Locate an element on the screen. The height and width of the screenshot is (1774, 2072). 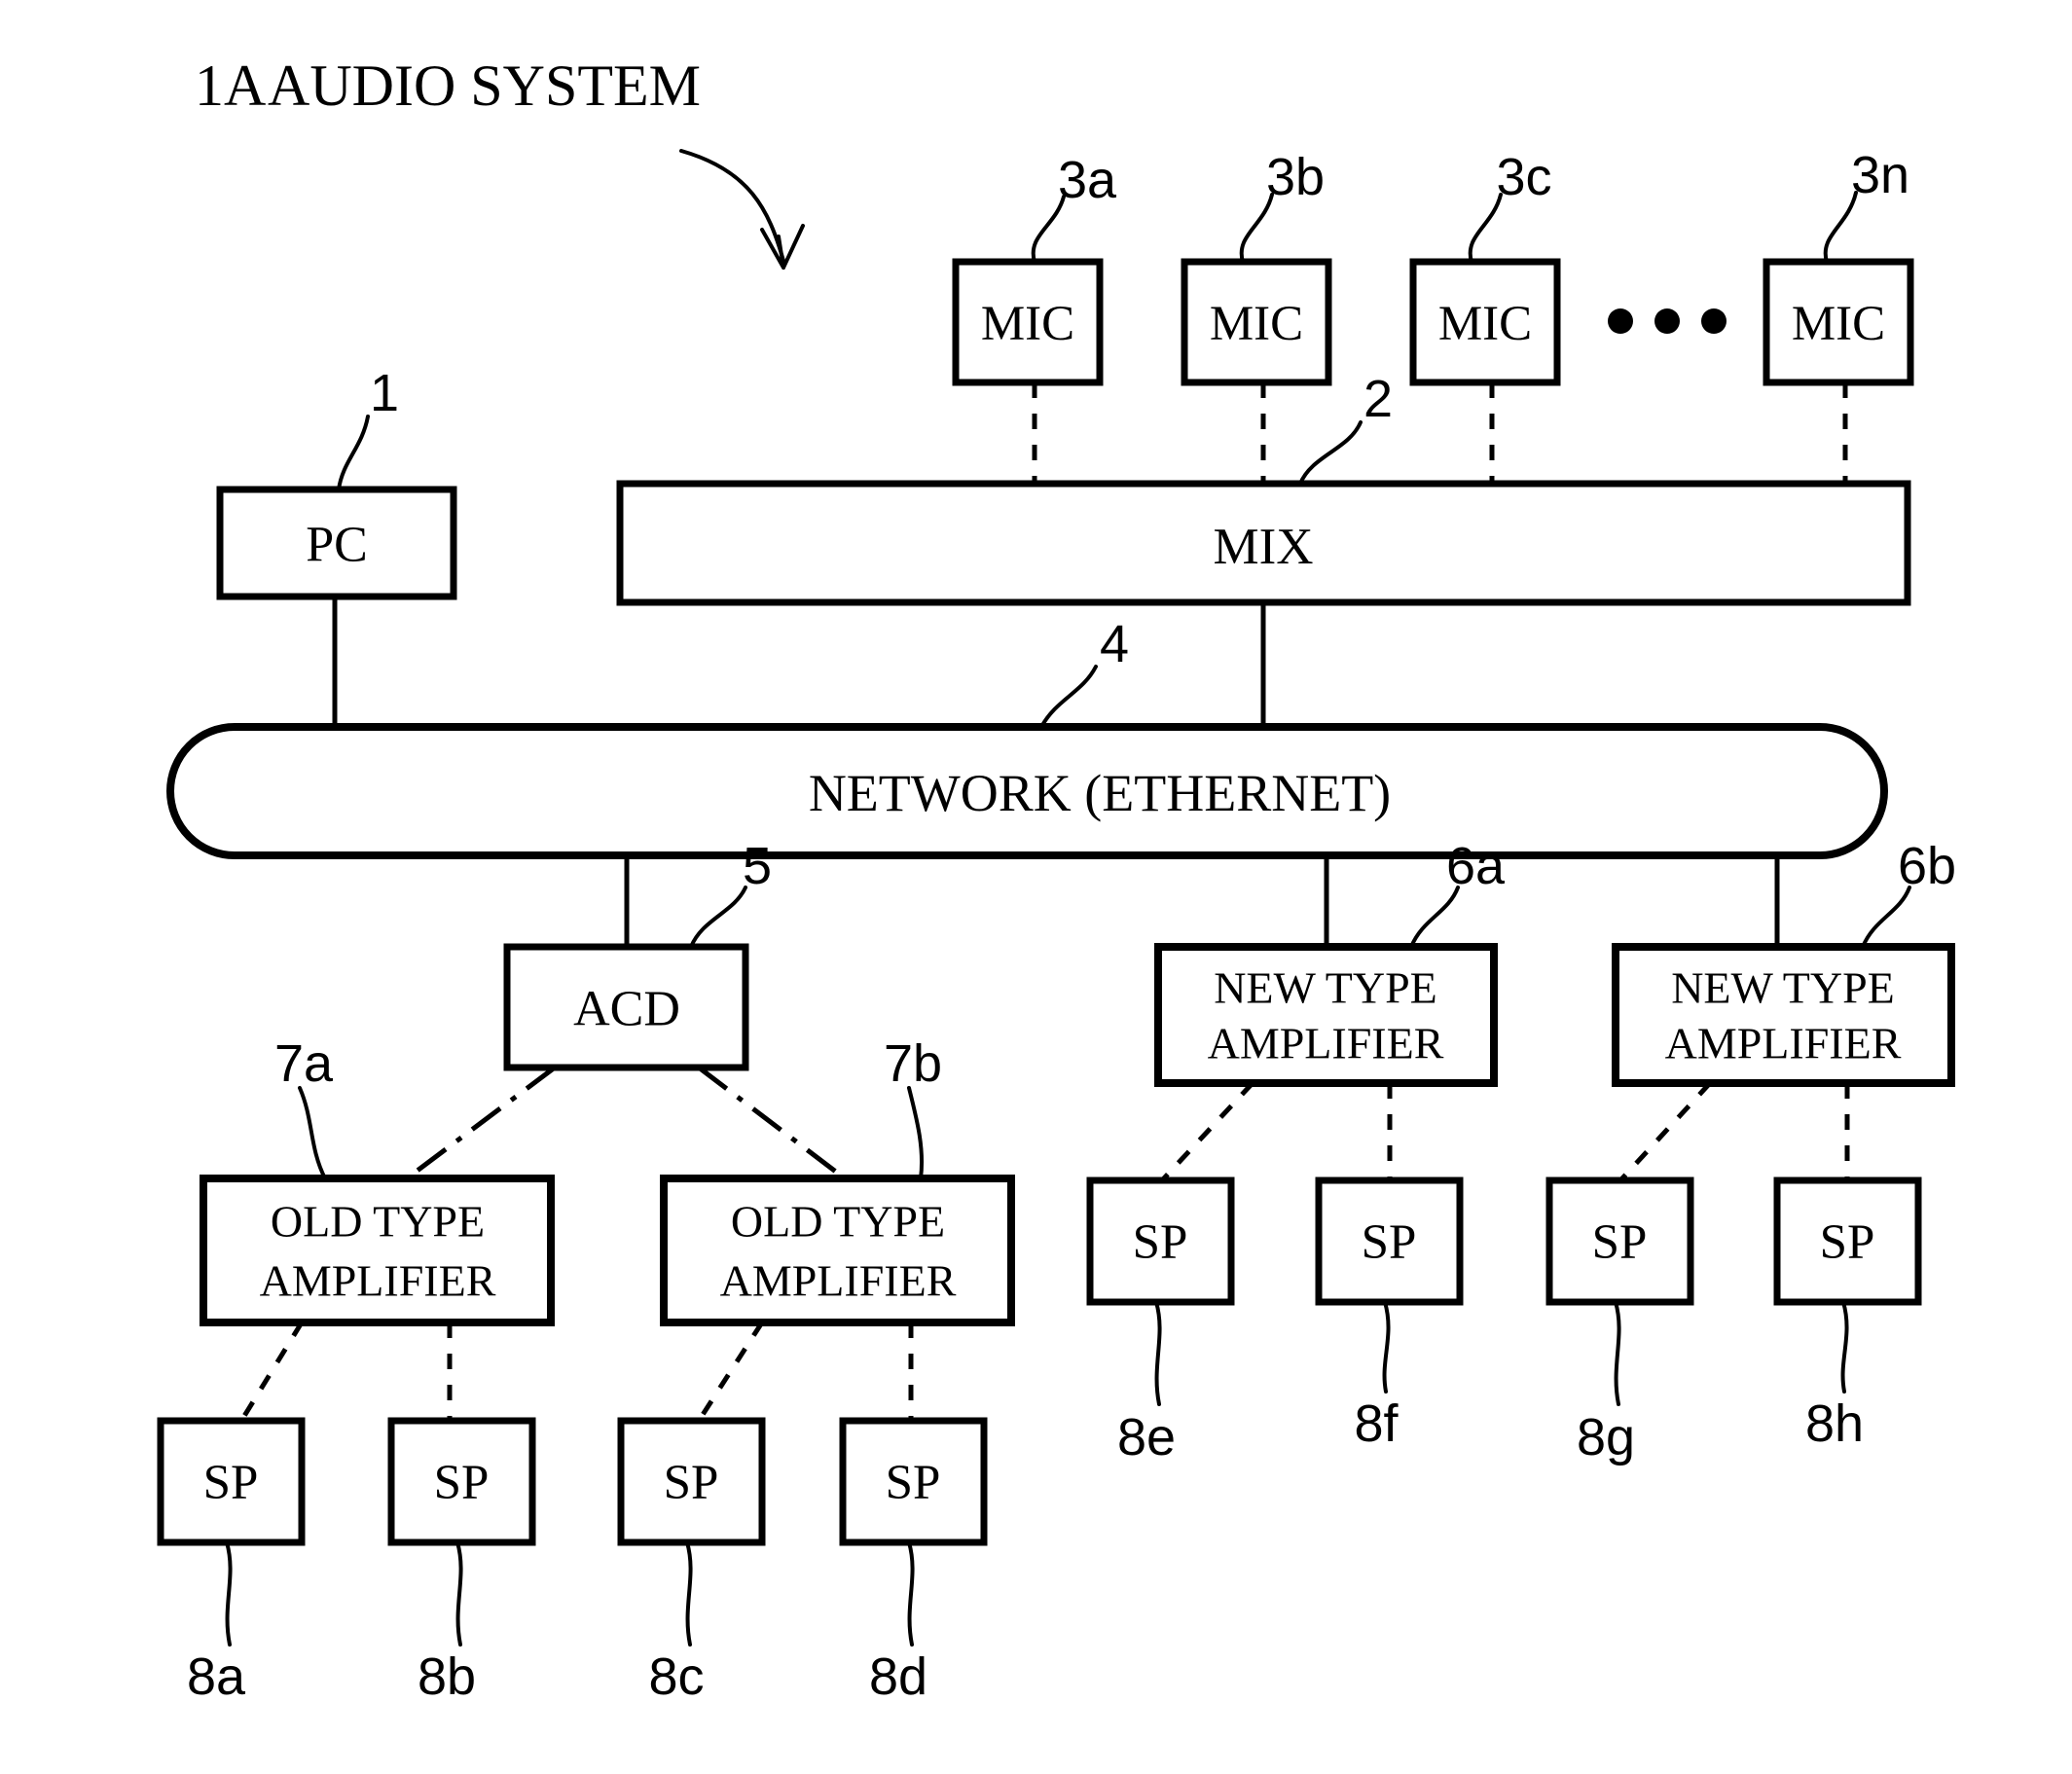
speaker-leader-8f is located at coordinates (1386, 1347).